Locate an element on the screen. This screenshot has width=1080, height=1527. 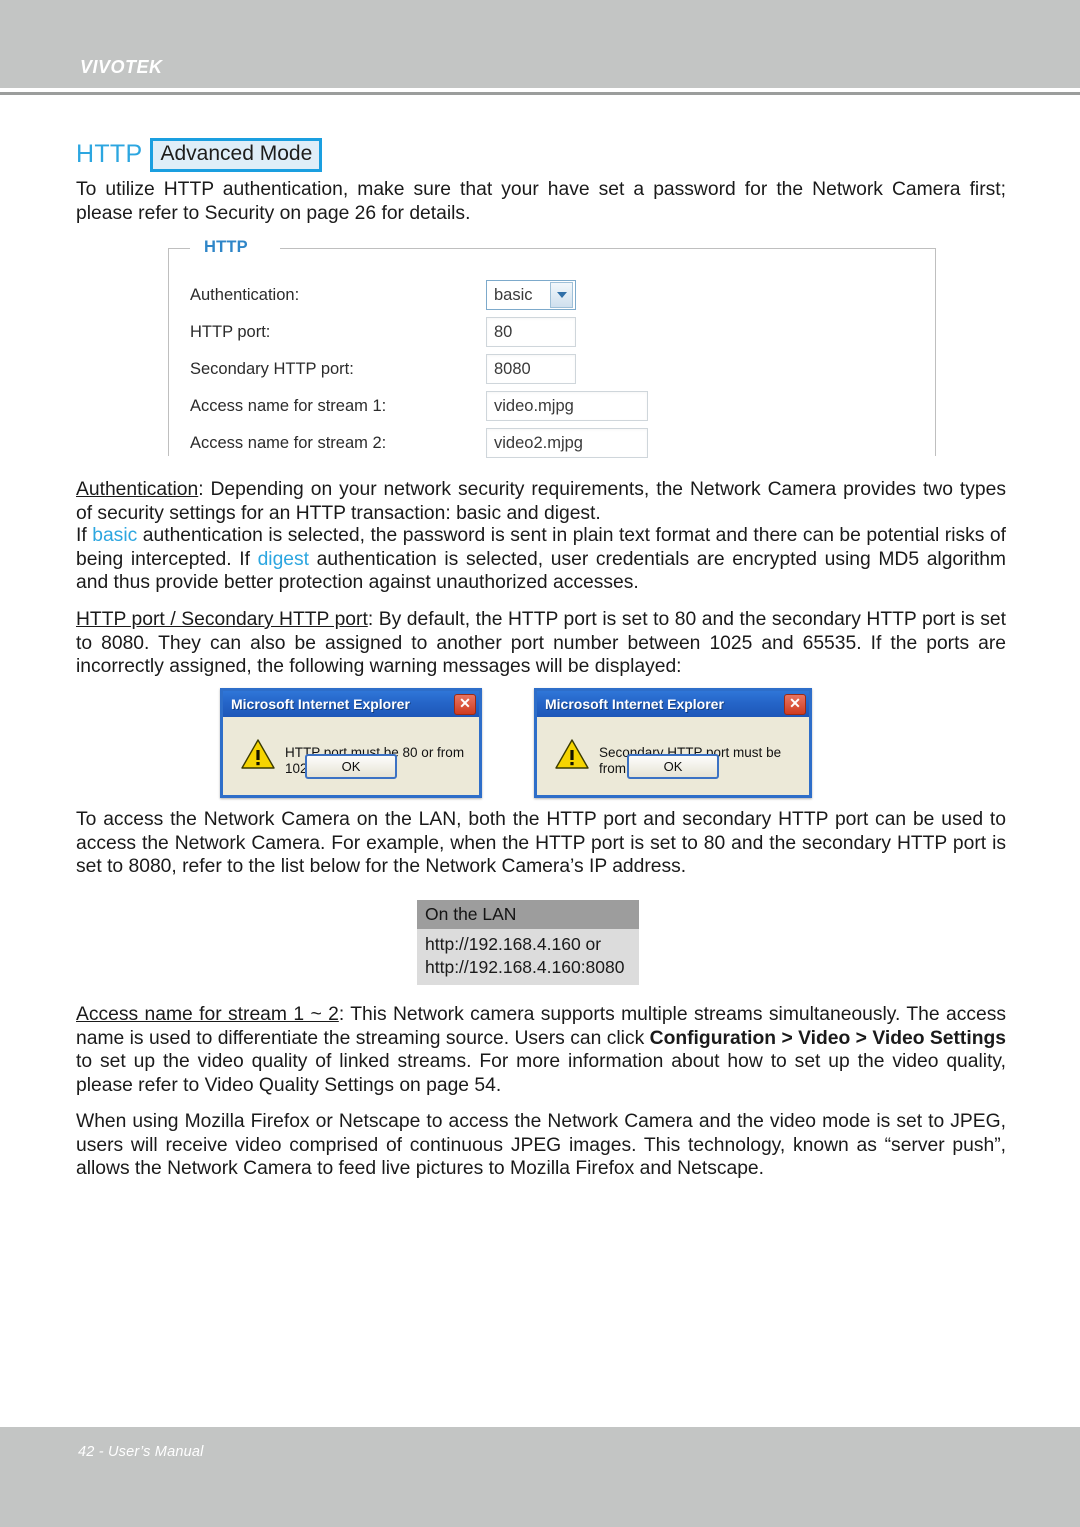
header-rule-gray is located at coordinates (540, 93).